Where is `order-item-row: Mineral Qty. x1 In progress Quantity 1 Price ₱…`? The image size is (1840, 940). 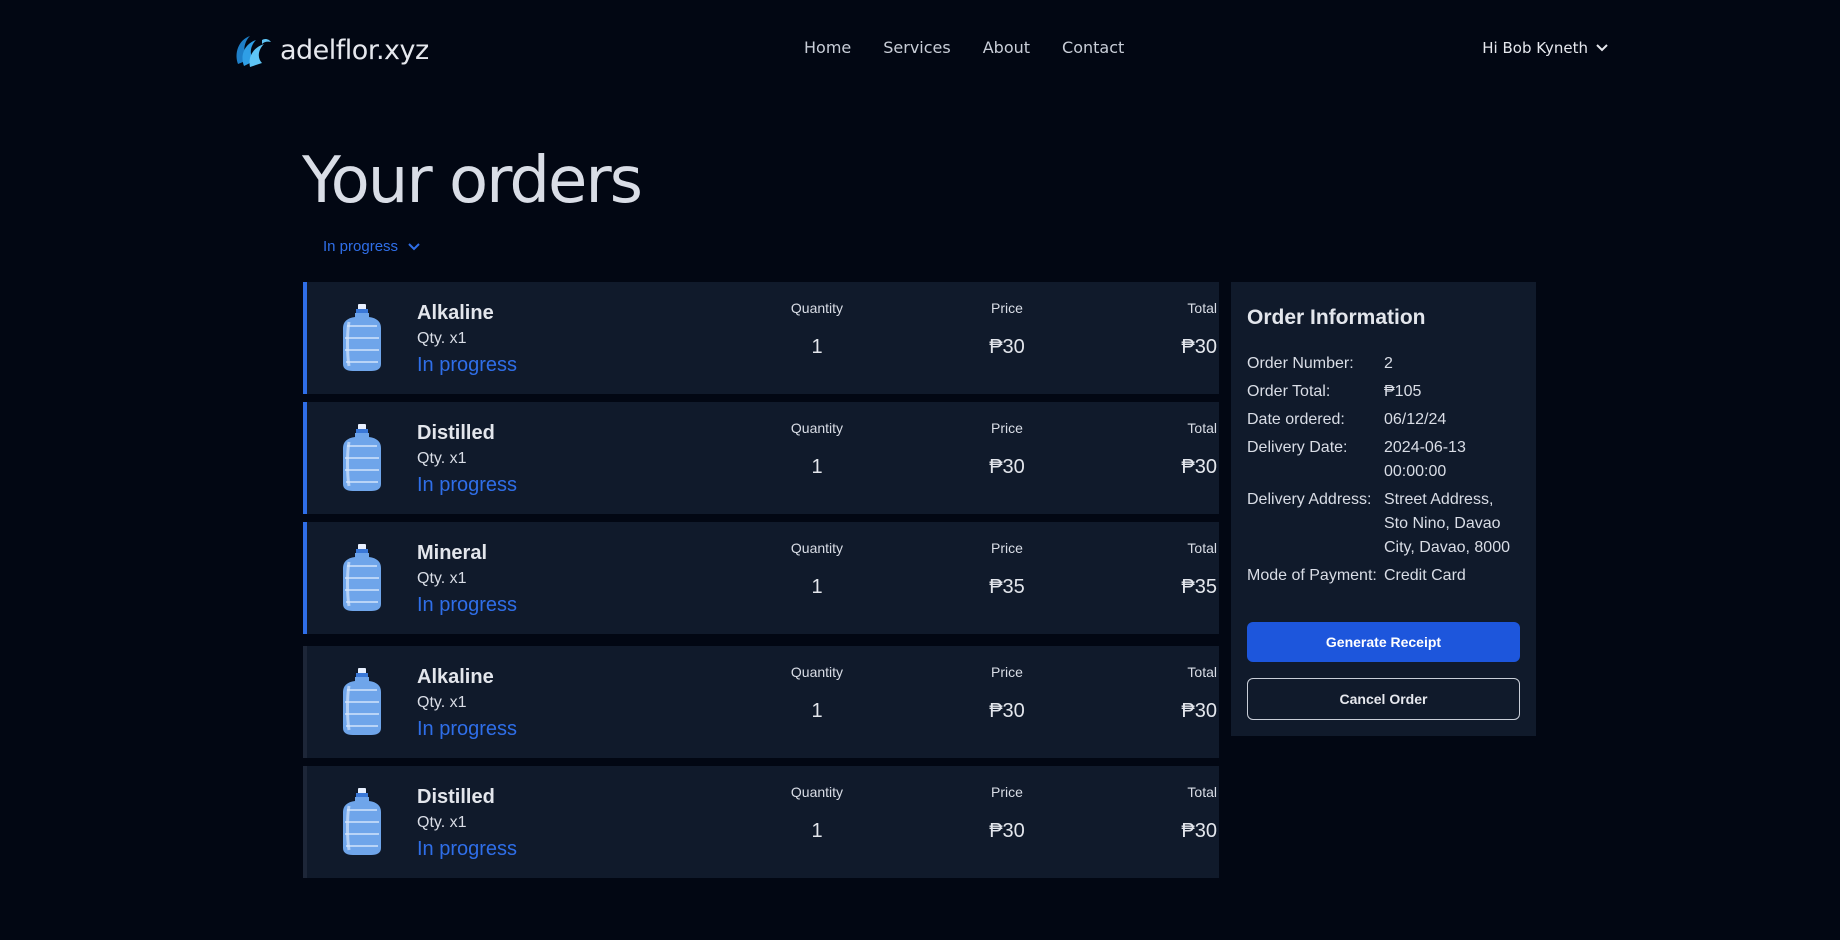
order-item-row: Mineral Qty. x1 In progress Quantity 1 Price ₱… is located at coordinates (761, 578).